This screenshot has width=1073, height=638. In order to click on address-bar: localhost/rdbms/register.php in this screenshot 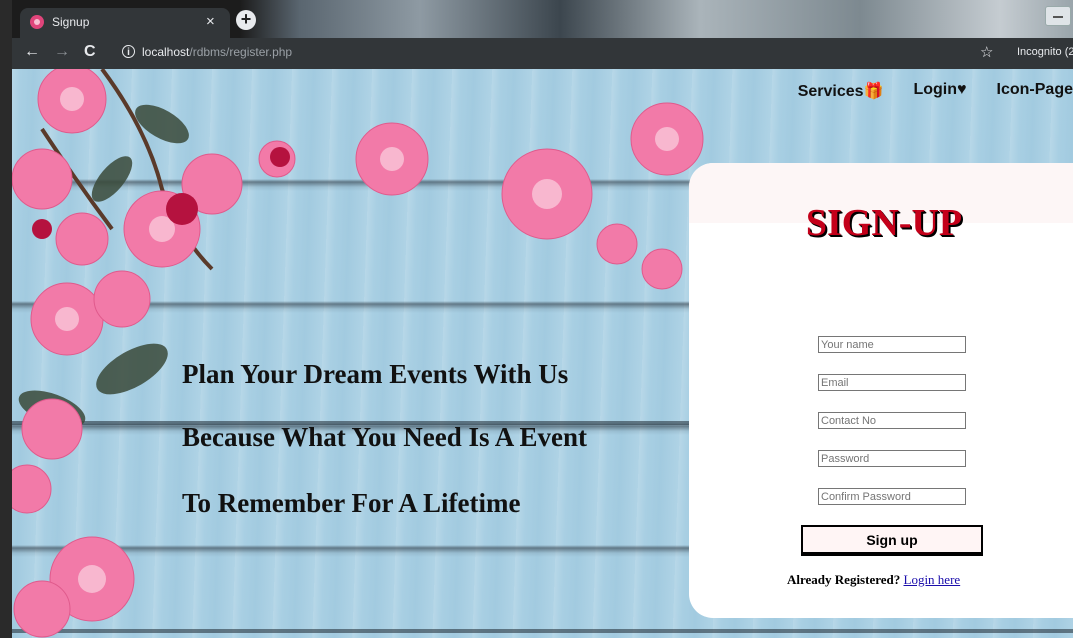, I will do `click(217, 52)`.